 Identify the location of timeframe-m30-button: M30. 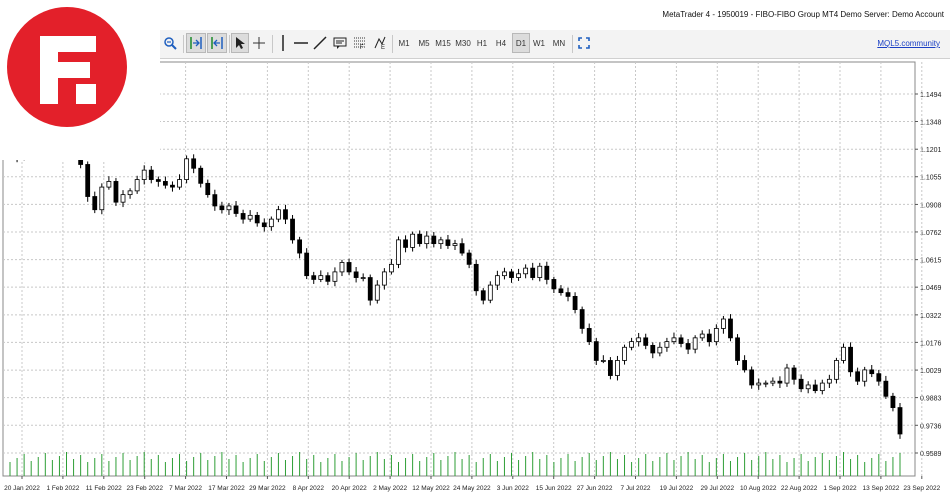
(463, 43).